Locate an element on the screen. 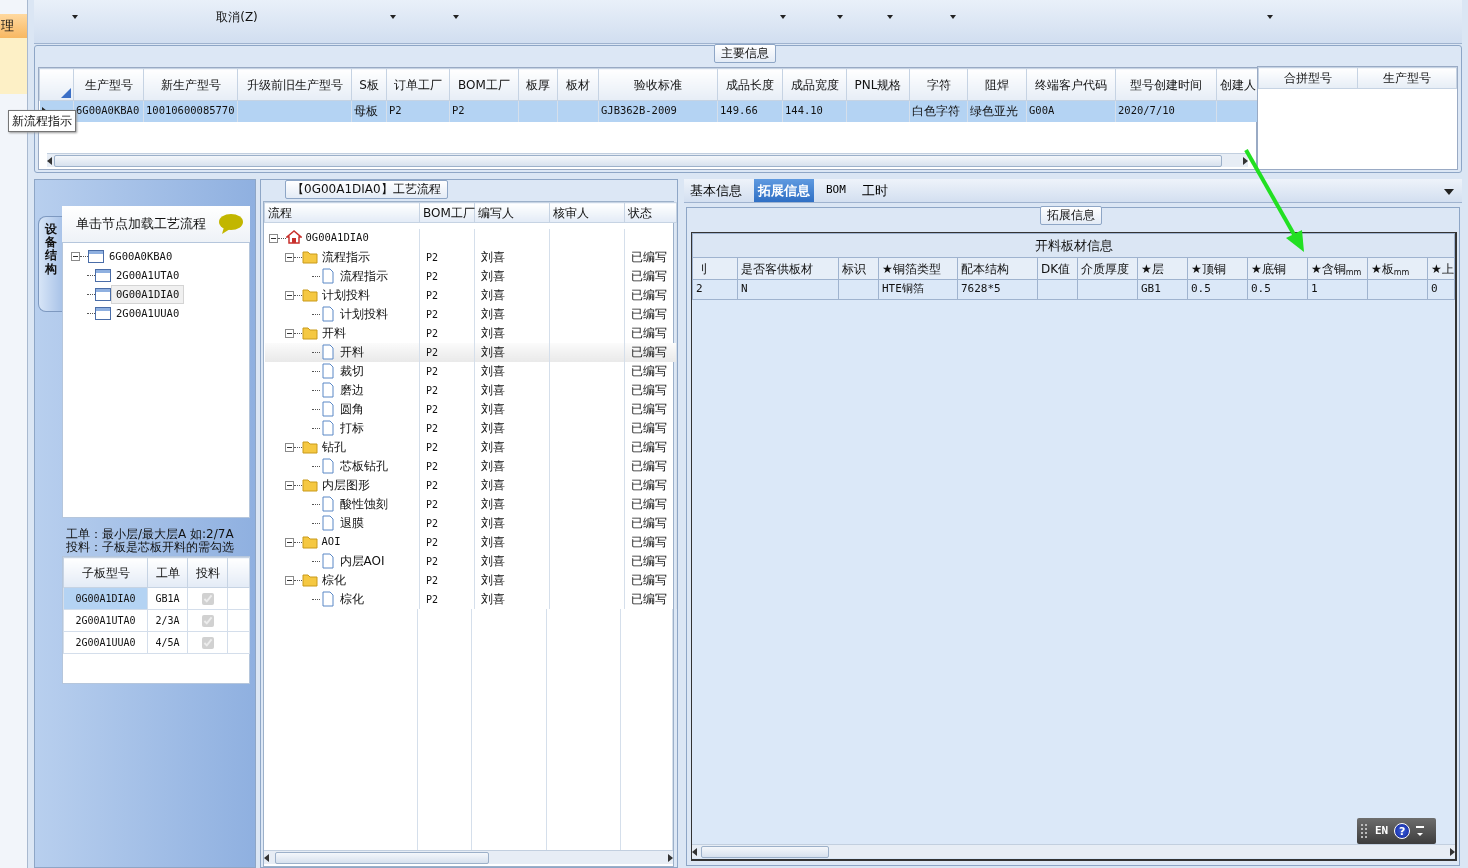 Image resolution: width=1468 pixels, height=868 pixels. tree-node: 6G00A0KBA0 is located at coordinates (141, 256).